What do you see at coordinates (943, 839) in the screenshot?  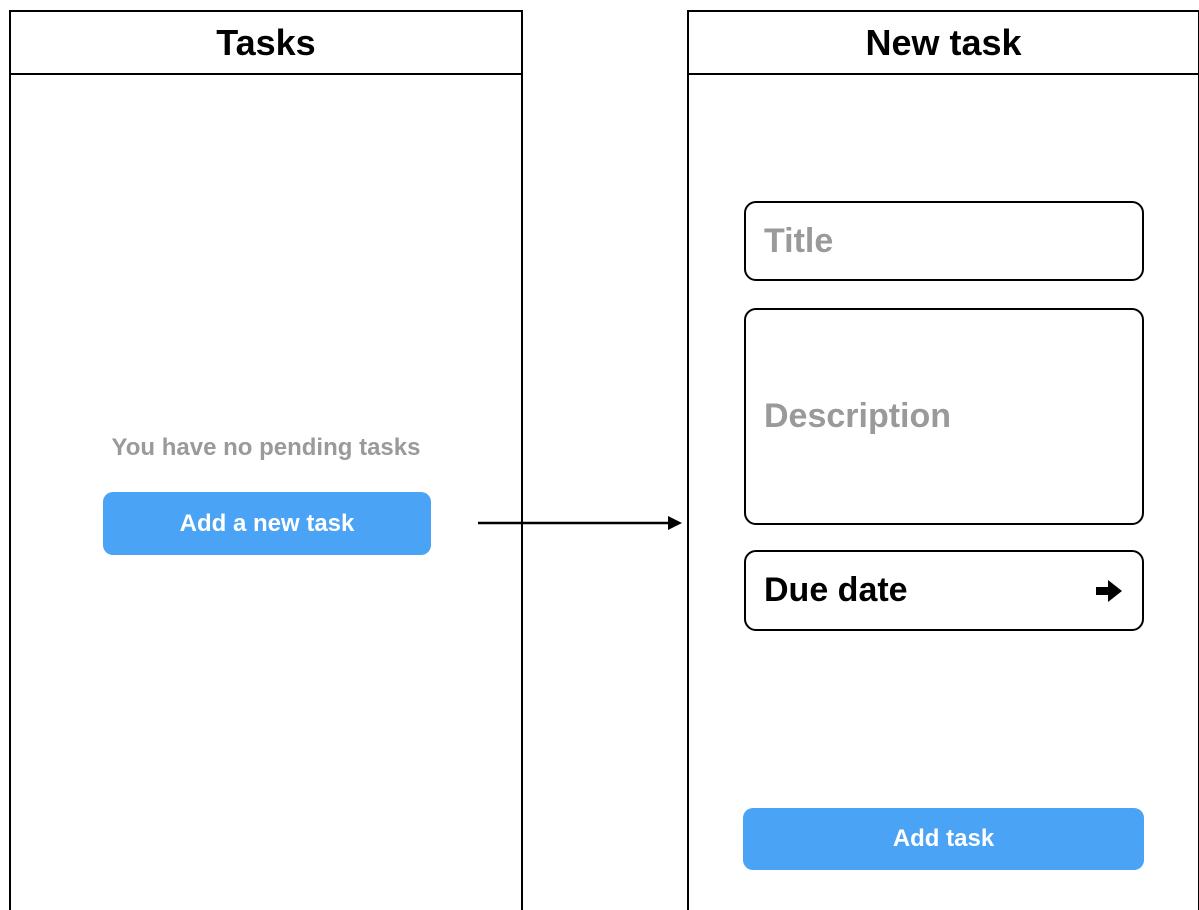 I see `add-task-button: Add task` at bounding box center [943, 839].